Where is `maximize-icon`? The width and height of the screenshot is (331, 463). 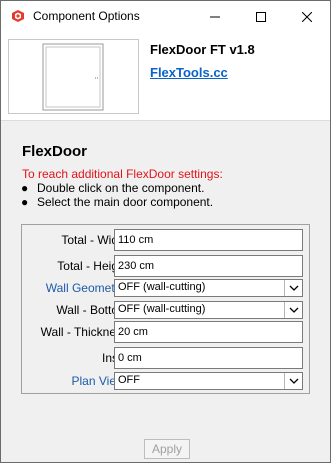 maximize-icon is located at coordinates (261, 16).